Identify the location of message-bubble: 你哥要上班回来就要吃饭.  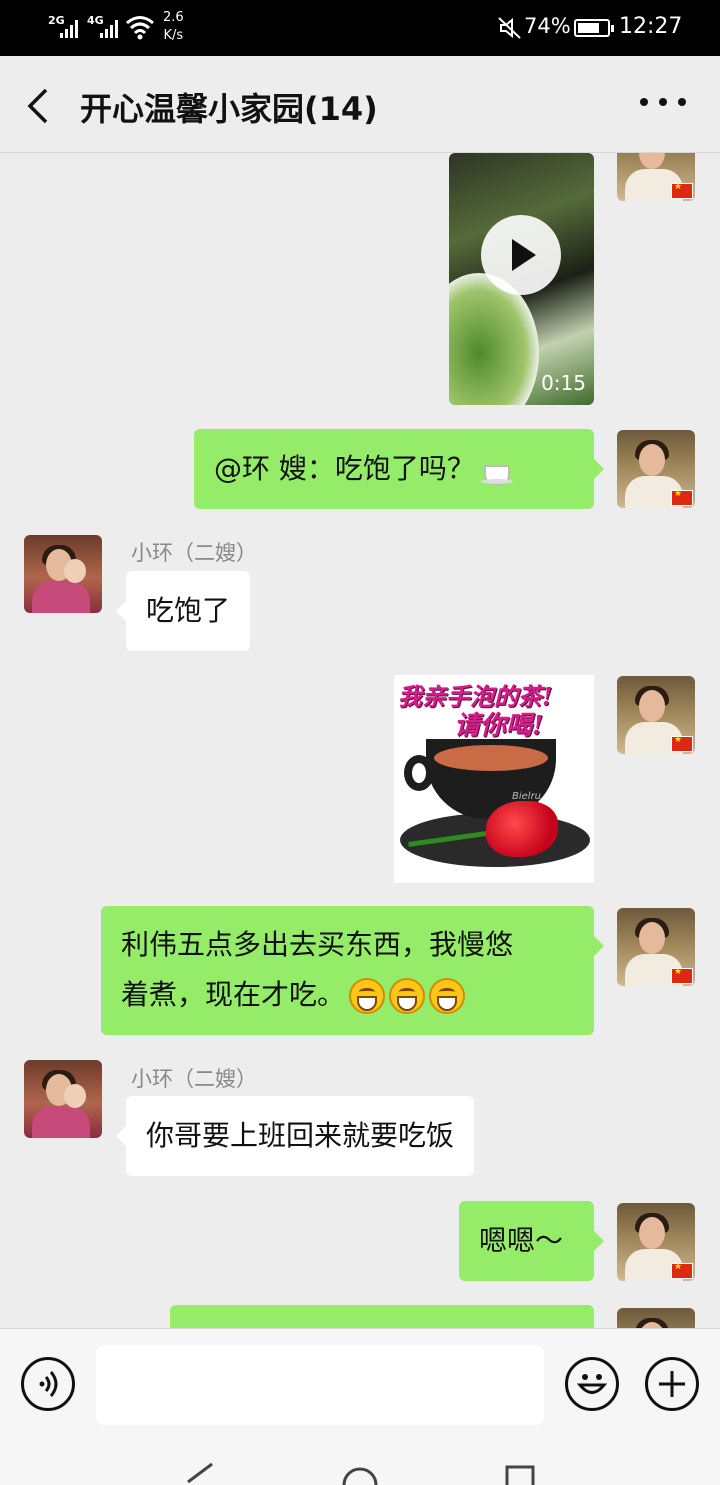
(295, 1136).